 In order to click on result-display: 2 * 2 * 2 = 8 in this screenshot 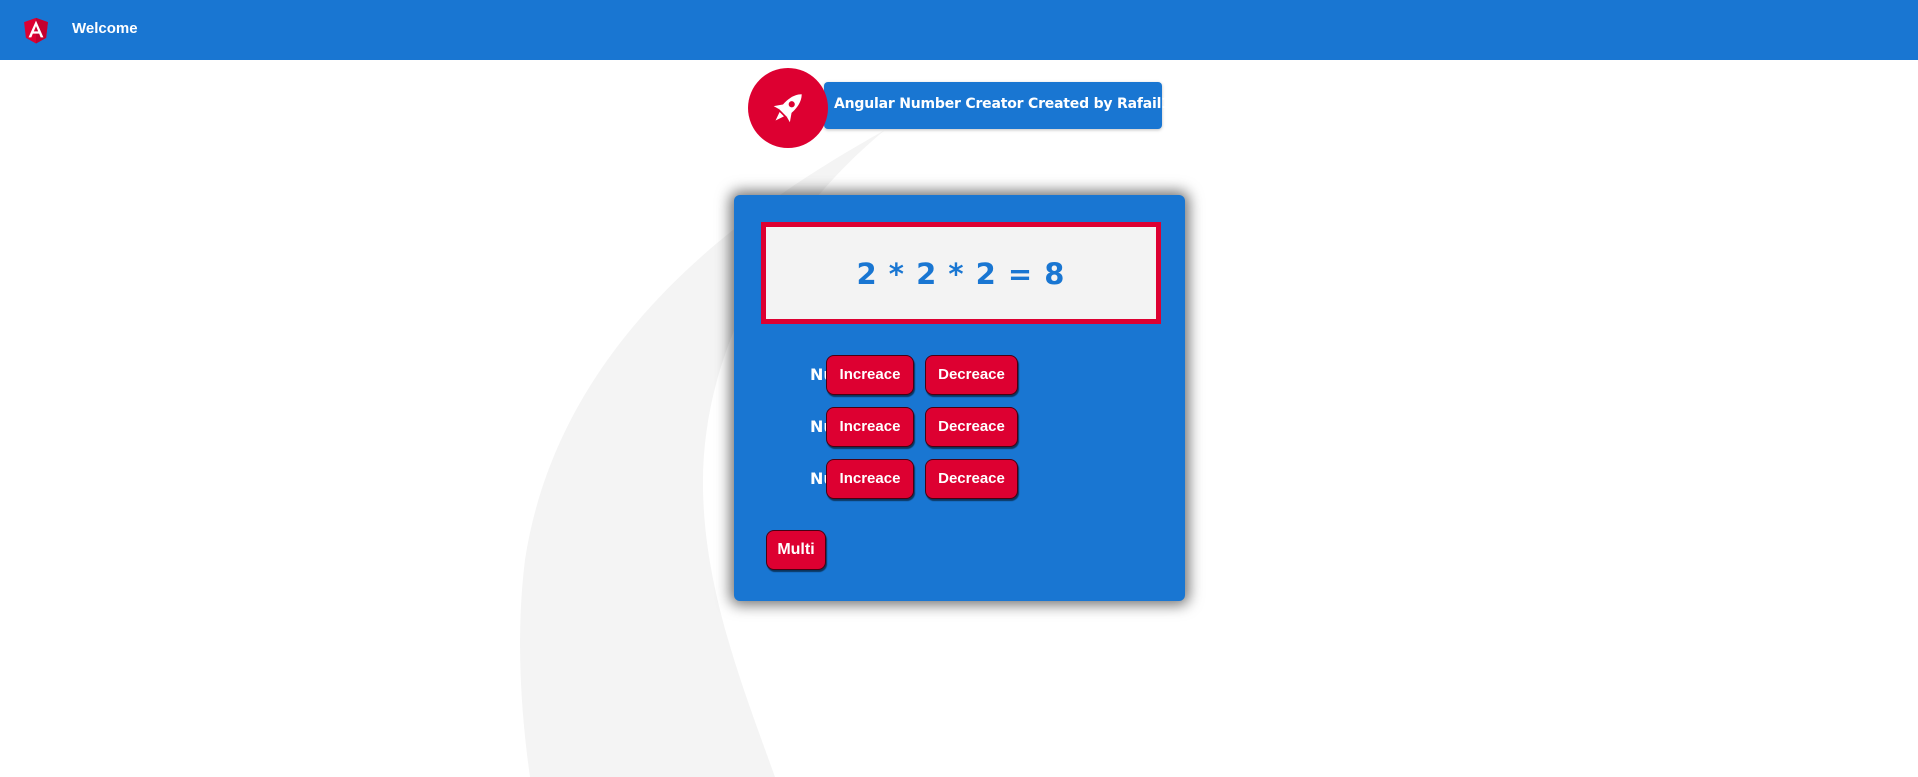, I will do `click(961, 273)`.